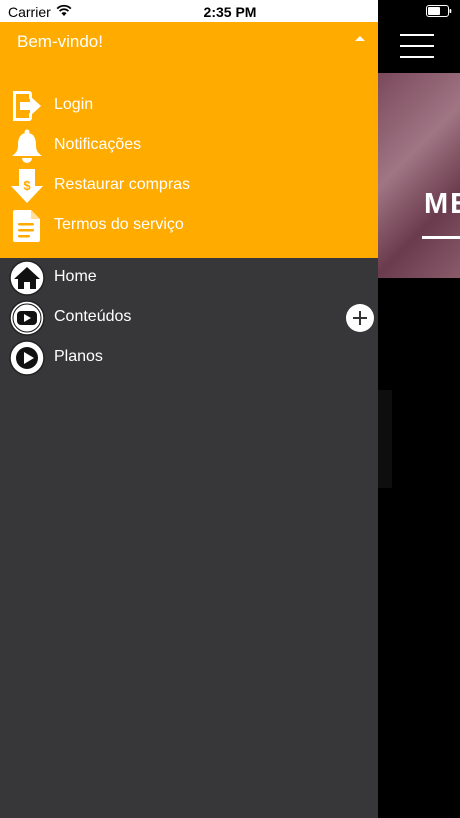 The image size is (460, 818). I want to click on menu-item-label: Login, so click(74, 104).